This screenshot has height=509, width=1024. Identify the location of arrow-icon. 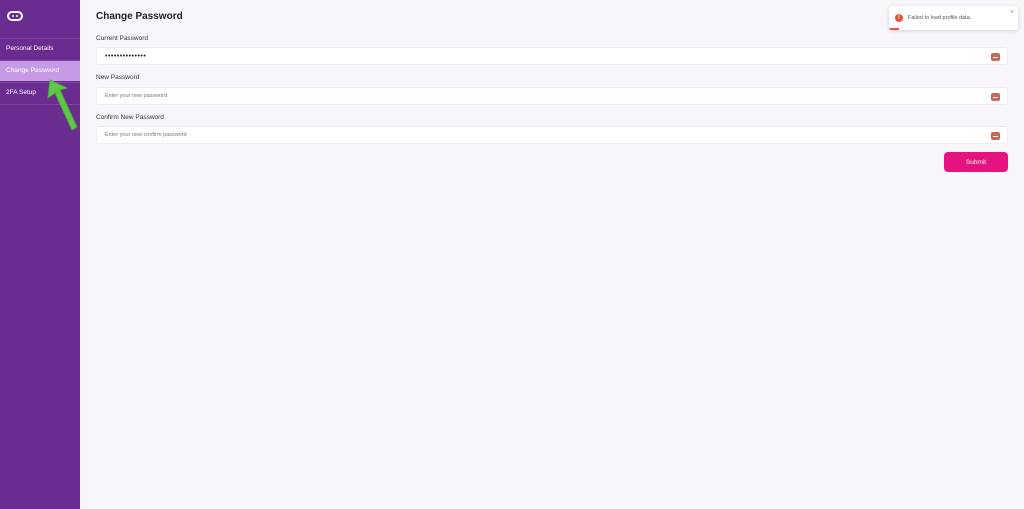
(62, 105).